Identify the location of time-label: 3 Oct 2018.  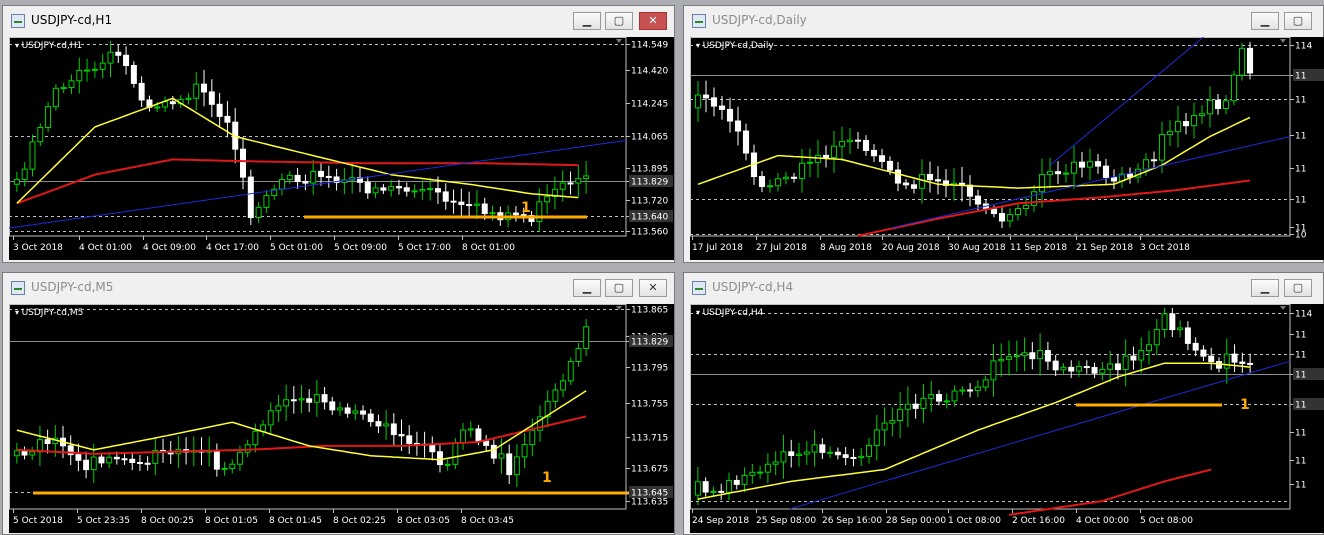
(1165, 248).